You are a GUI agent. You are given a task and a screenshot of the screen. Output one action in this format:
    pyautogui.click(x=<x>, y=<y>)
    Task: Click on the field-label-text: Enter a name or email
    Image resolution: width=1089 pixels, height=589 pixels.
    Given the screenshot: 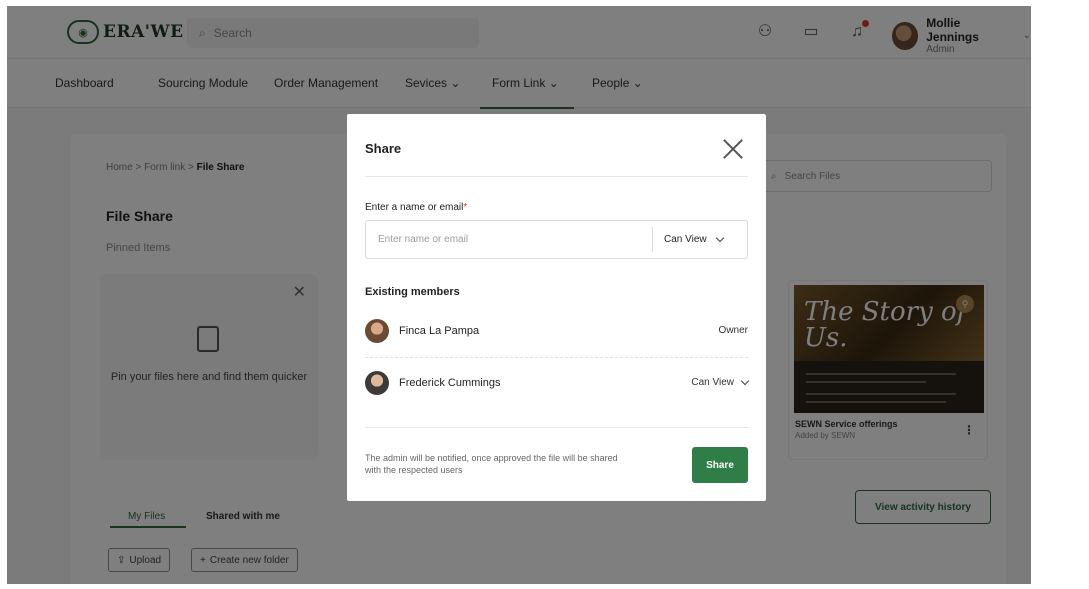 What is the action you would take?
    pyautogui.click(x=414, y=207)
    